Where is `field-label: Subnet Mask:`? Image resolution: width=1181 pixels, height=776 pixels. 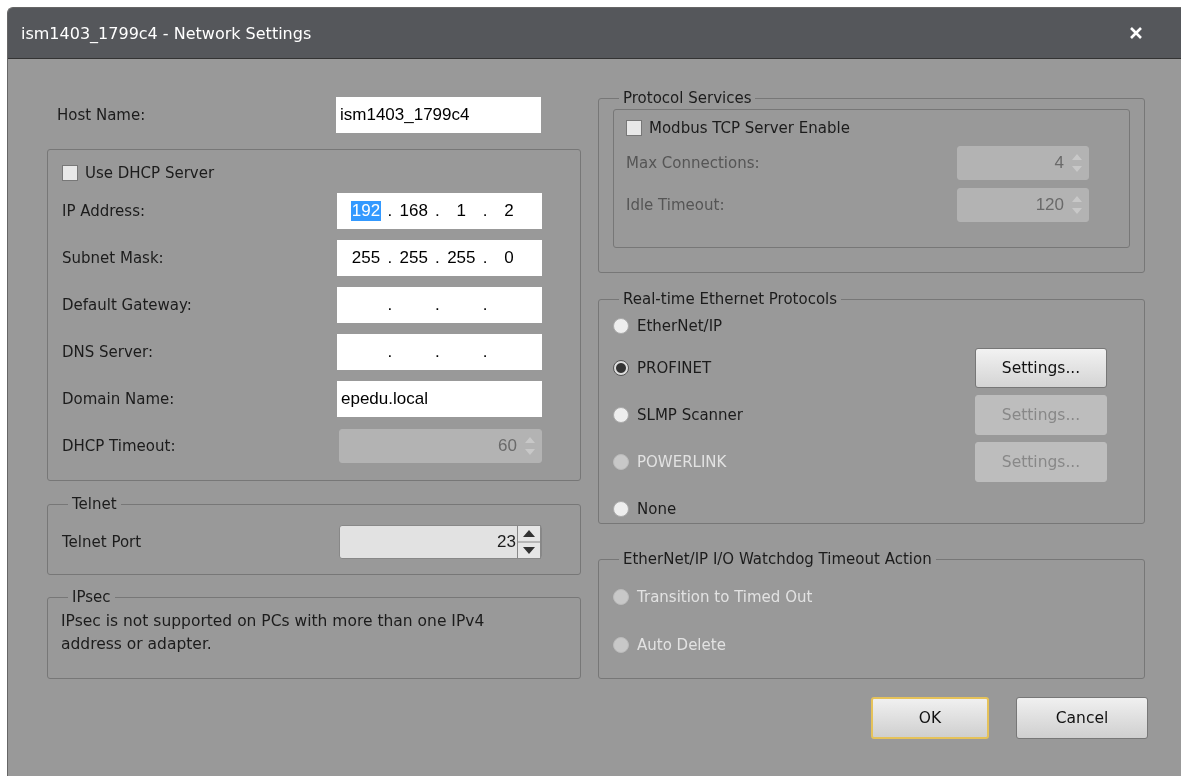
field-label: Subnet Mask: is located at coordinates (113, 257).